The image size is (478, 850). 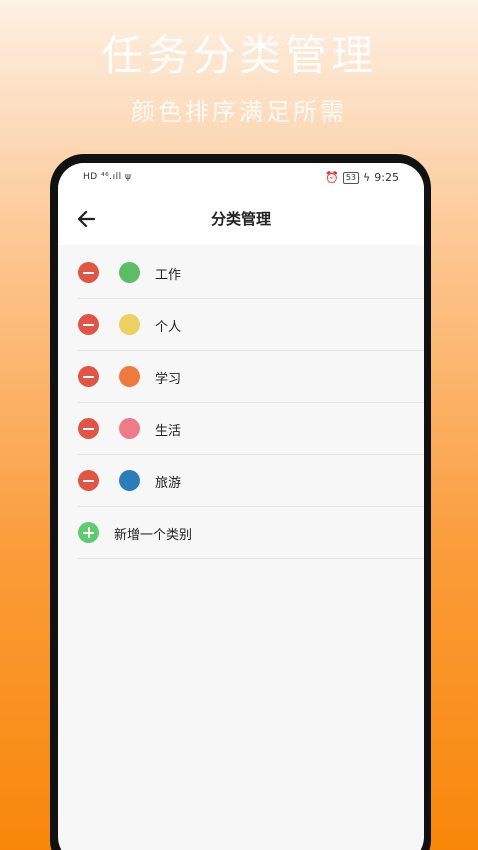 I want to click on alarm-icon: ⏰, so click(x=332, y=177).